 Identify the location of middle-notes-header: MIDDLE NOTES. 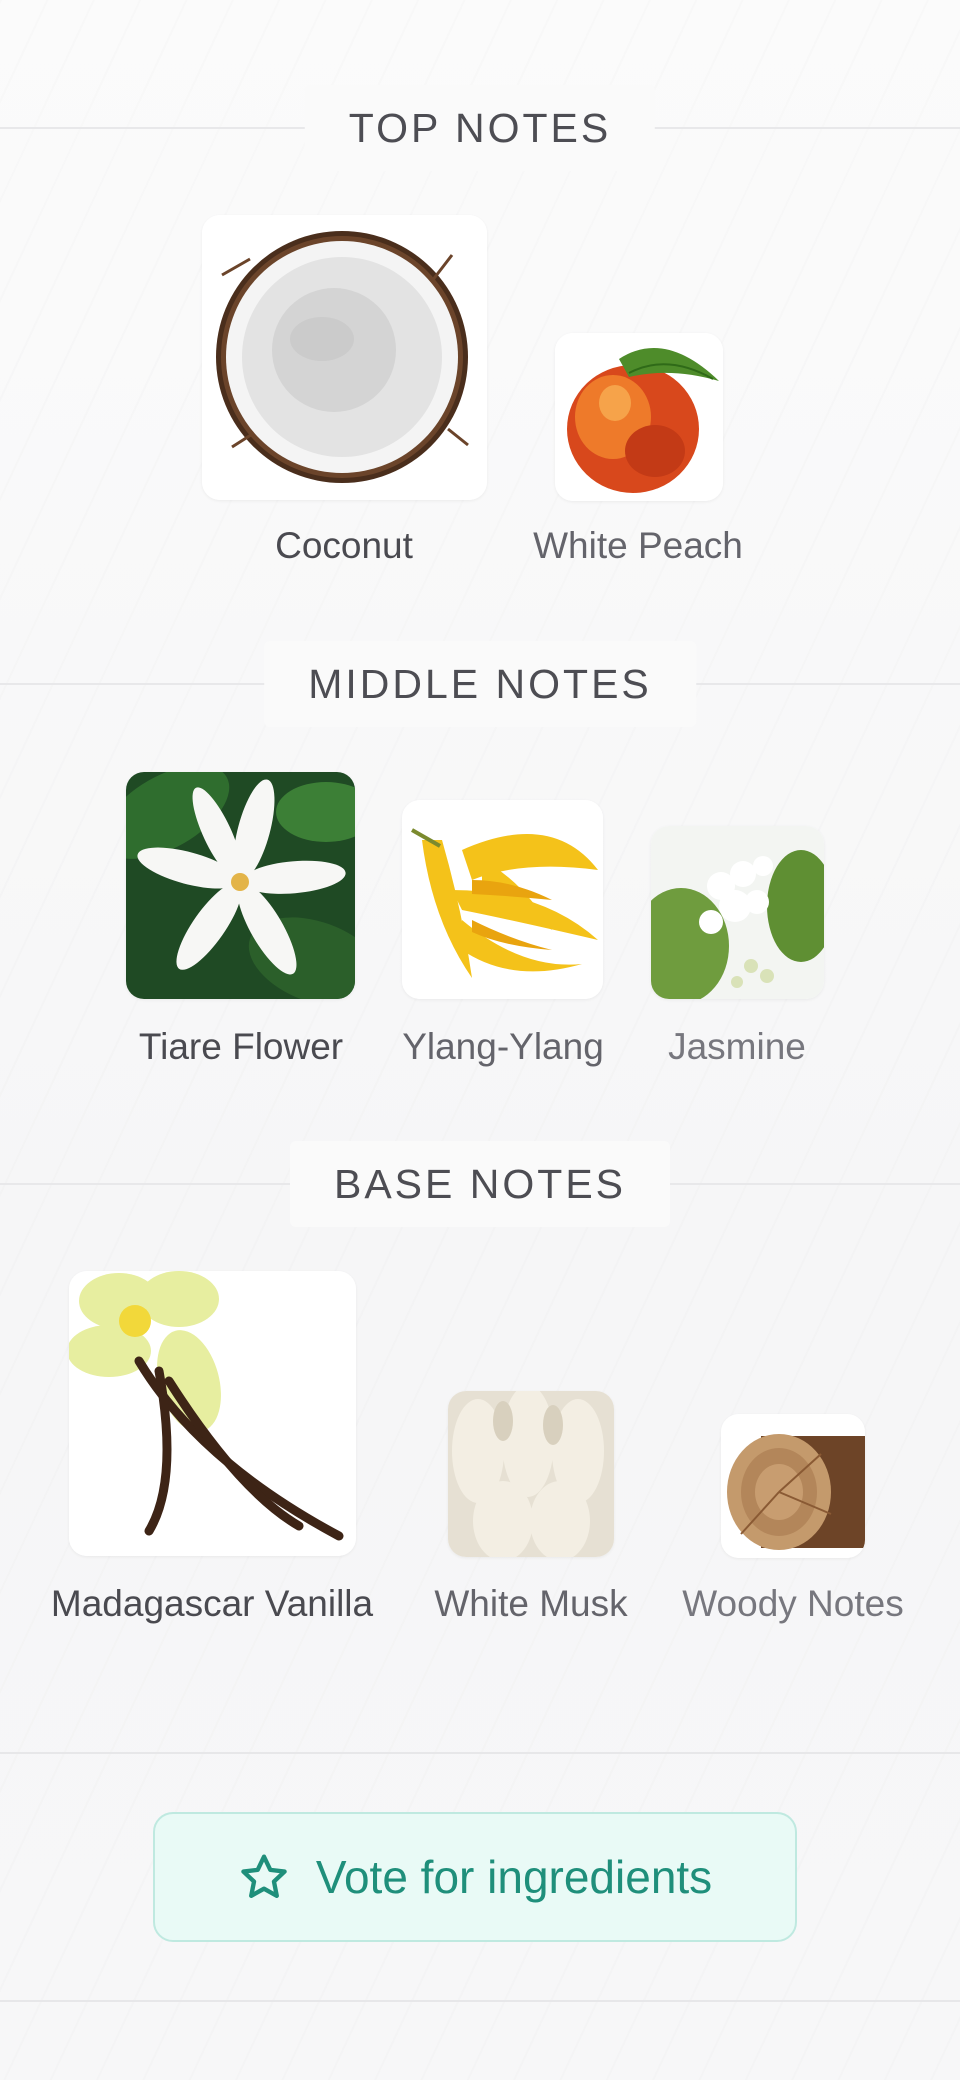
(480, 684).